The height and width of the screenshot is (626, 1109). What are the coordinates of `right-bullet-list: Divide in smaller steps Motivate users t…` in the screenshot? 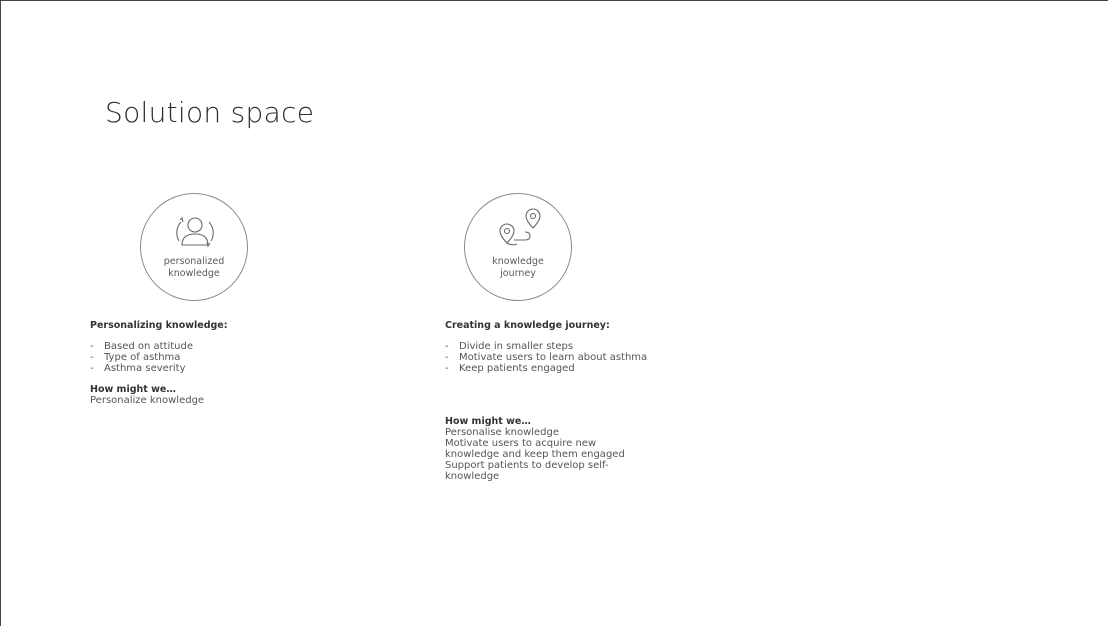 It's located at (590, 357).